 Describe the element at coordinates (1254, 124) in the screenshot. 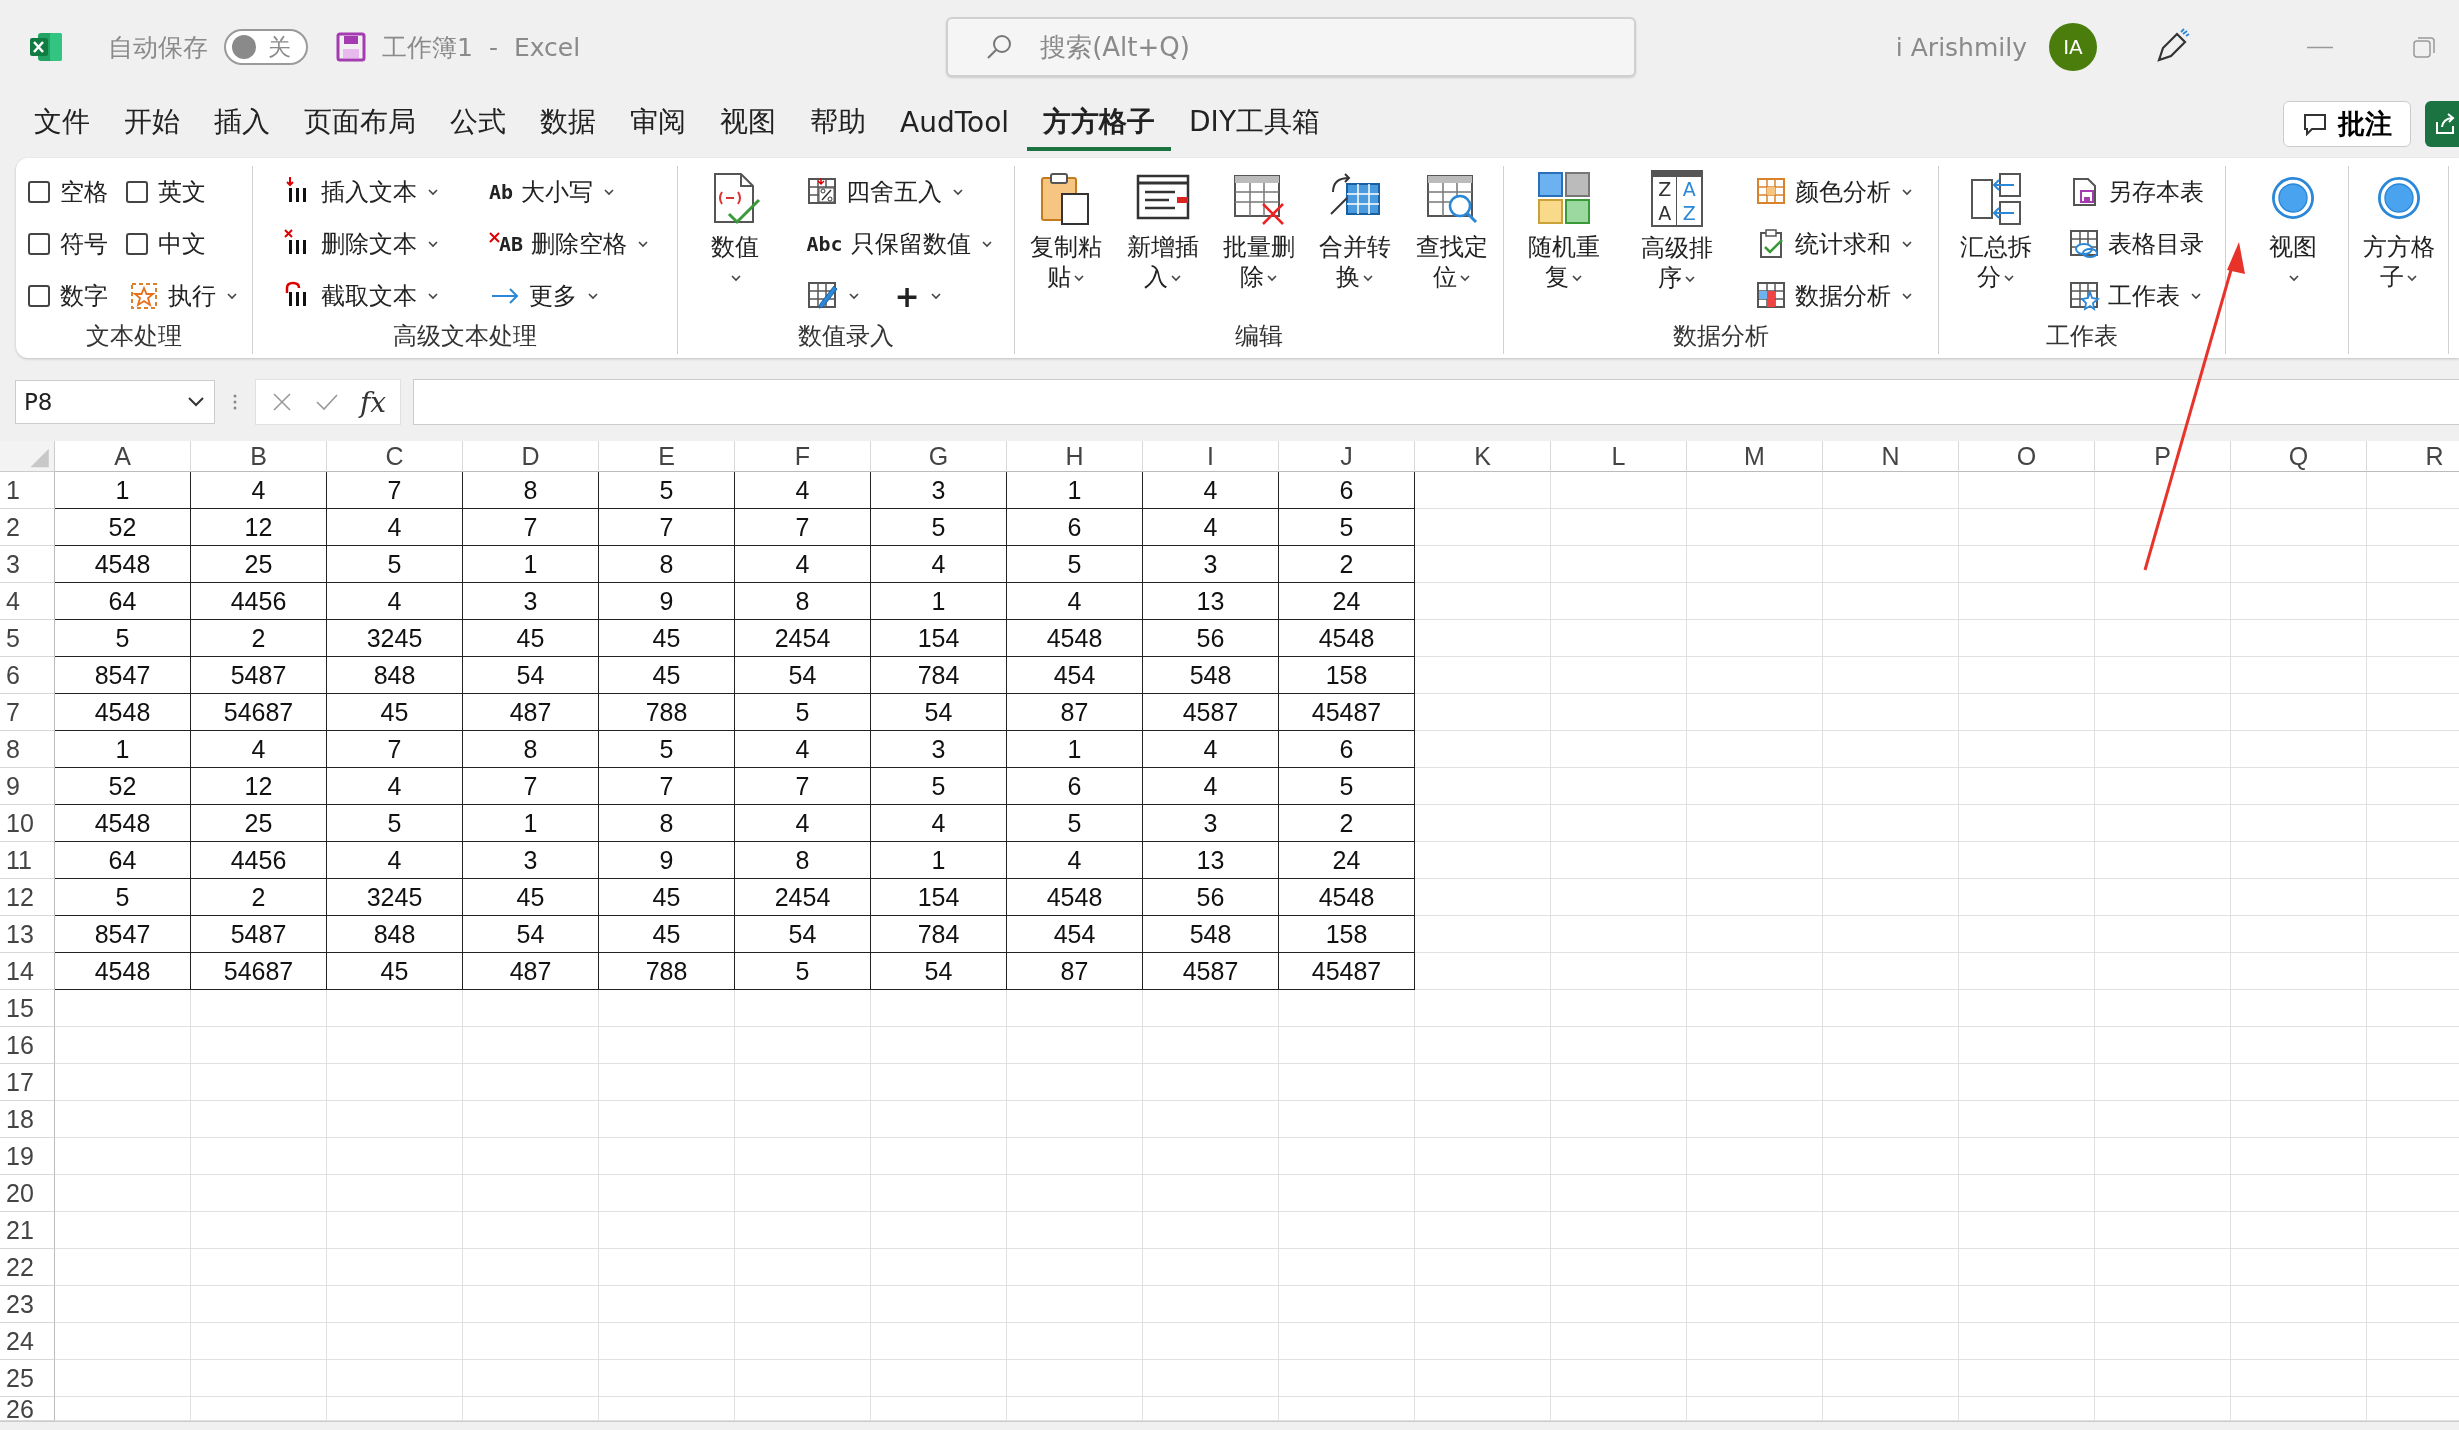

I see `menu-tab: DIY工具箱` at that location.